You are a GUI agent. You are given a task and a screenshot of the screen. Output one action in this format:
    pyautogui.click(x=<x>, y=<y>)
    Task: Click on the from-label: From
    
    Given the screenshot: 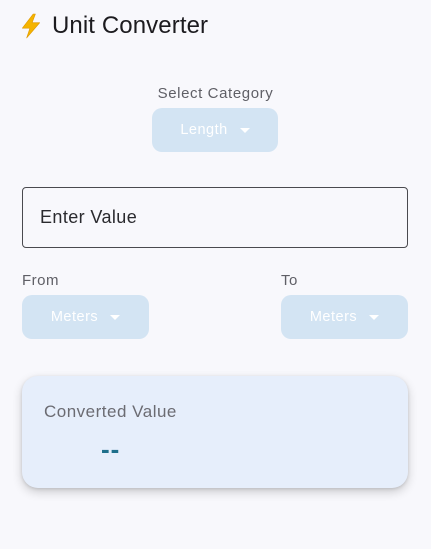 What is the action you would take?
    pyautogui.click(x=40, y=280)
    